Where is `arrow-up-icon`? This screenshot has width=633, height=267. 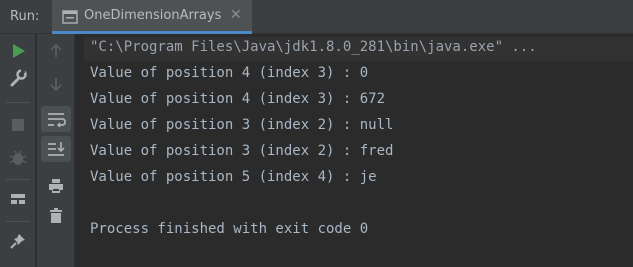
arrow-up-icon is located at coordinates (56, 51).